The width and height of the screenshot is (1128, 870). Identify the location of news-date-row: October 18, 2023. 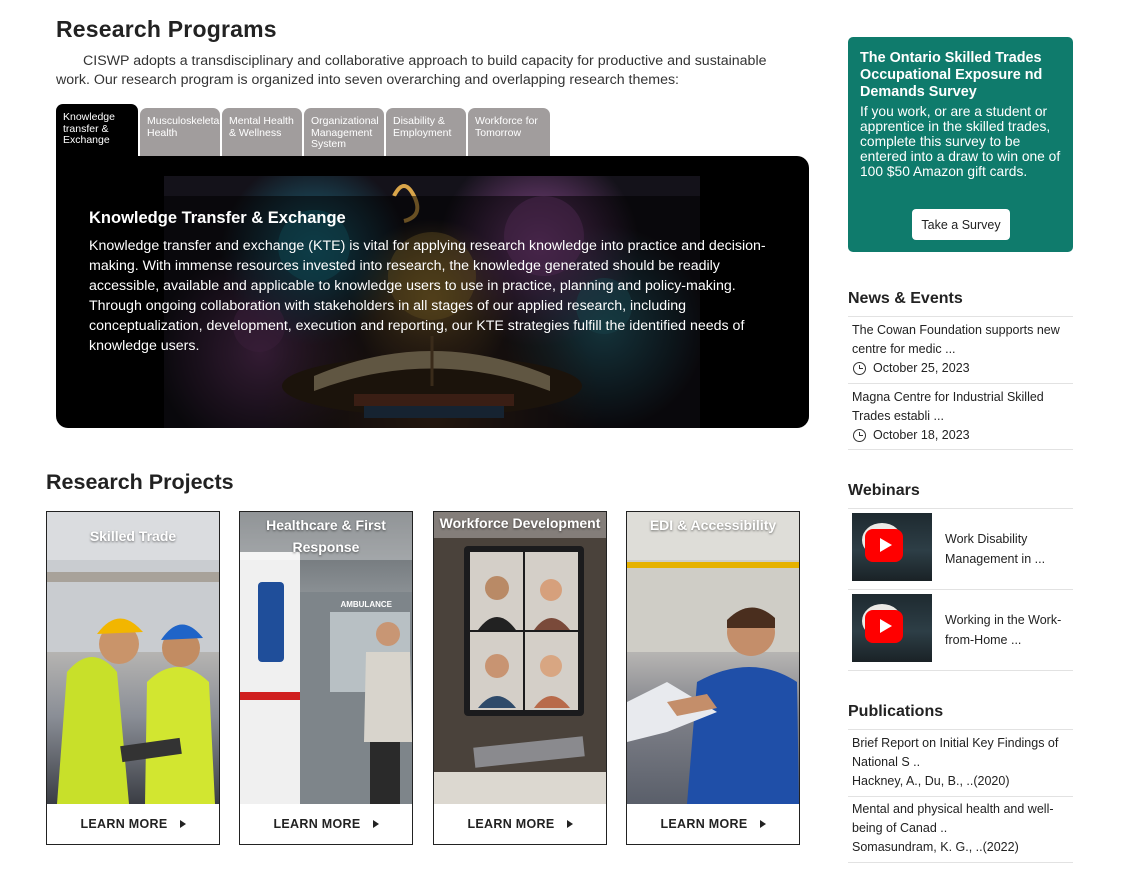
(961, 435).